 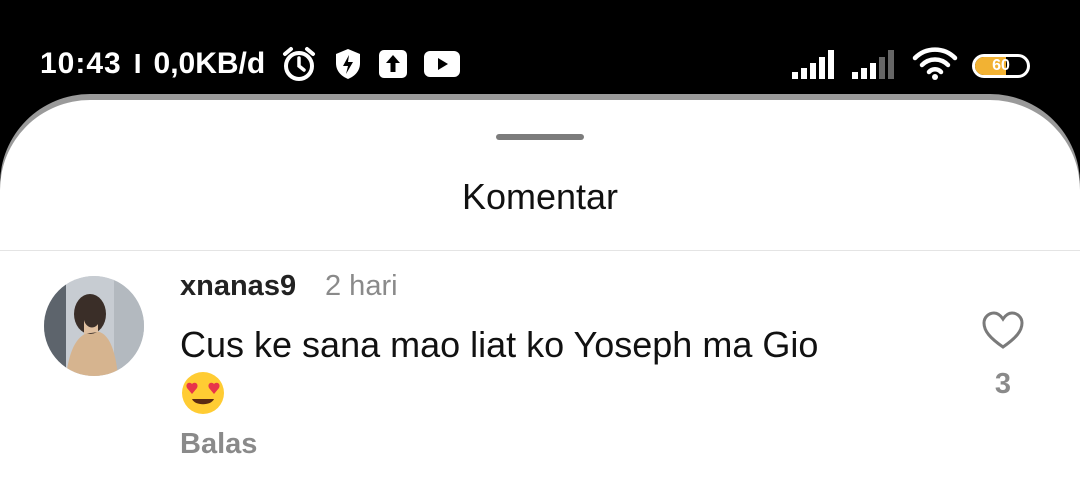 What do you see at coordinates (81, 63) in the screenshot?
I see `clock: 10:43` at bounding box center [81, 63].